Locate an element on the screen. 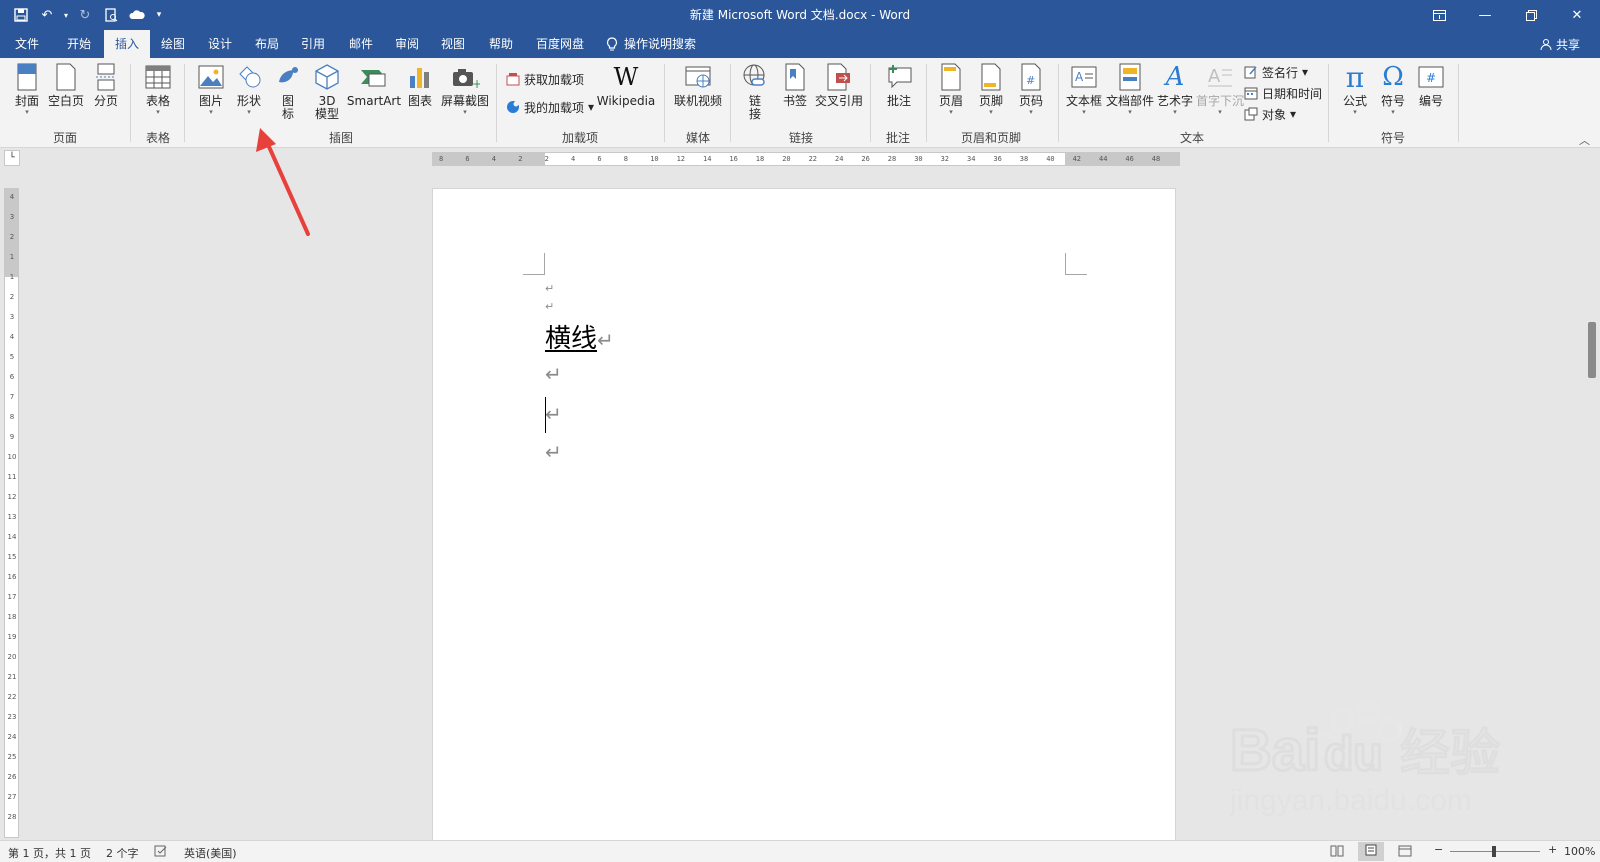 This screenshot has height=862, width=1600. symbol-button: Ω 符号 ▾ is located at coordinates (1393, 96).